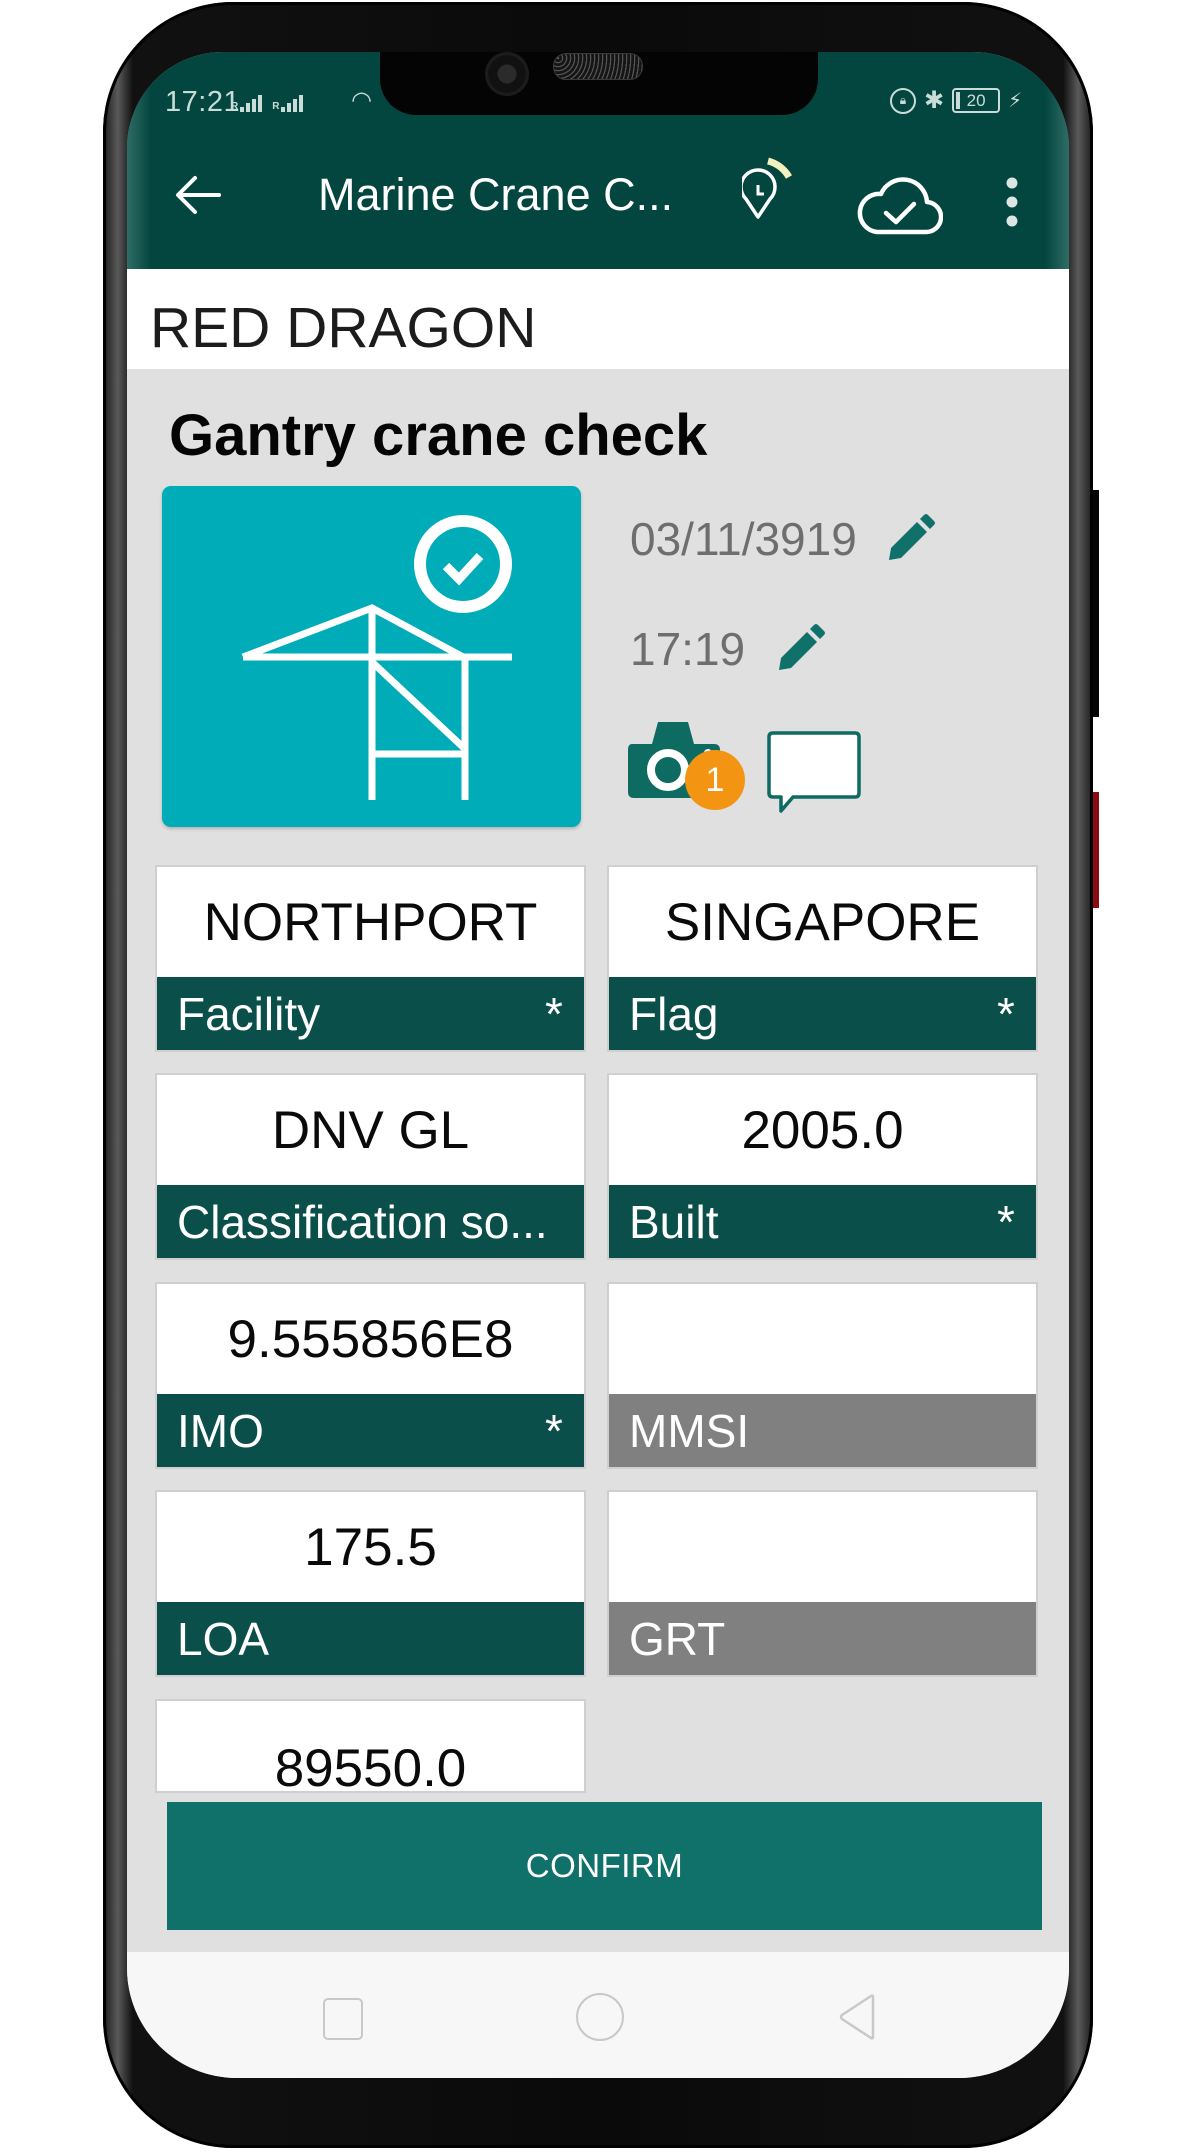 The image size is (1200, 2152). I want to click on status-time: 17:21, so click(203, 102).